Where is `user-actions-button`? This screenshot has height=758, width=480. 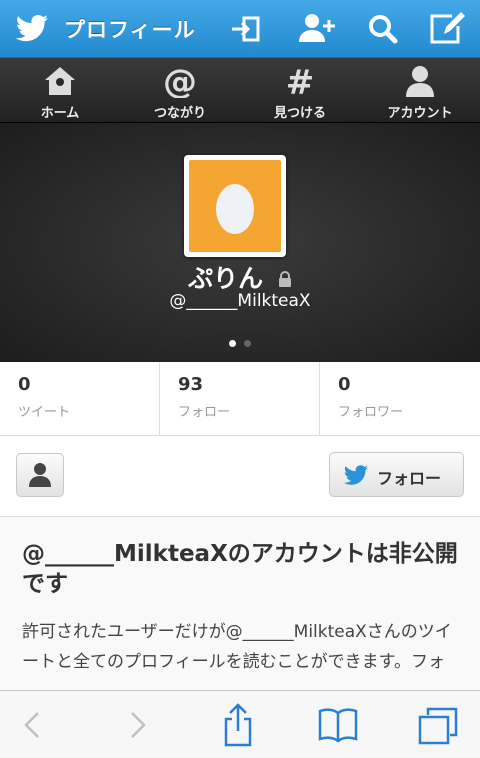 user-actions-button is located at coordinates (40, 475).